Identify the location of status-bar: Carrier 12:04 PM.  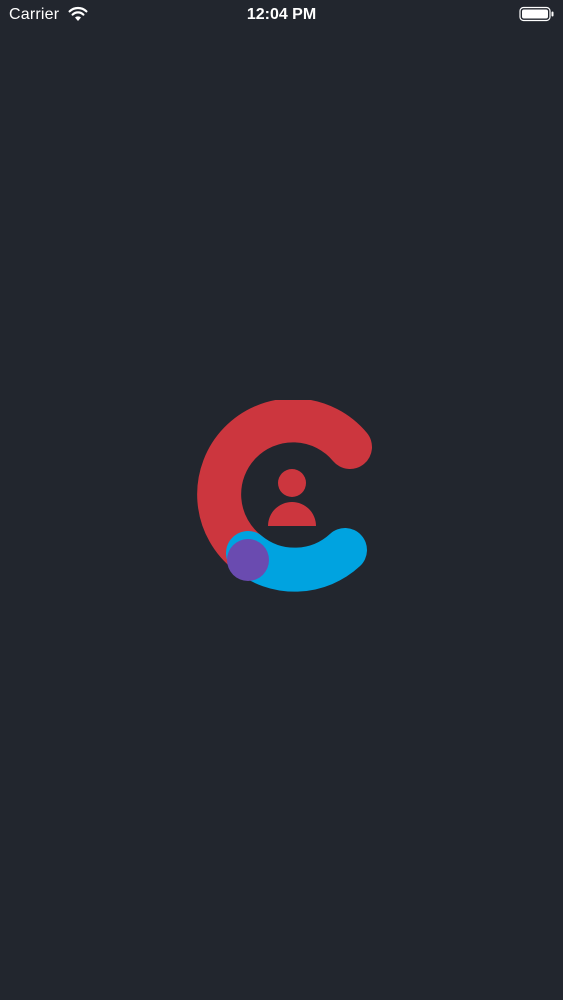
(281, 15).